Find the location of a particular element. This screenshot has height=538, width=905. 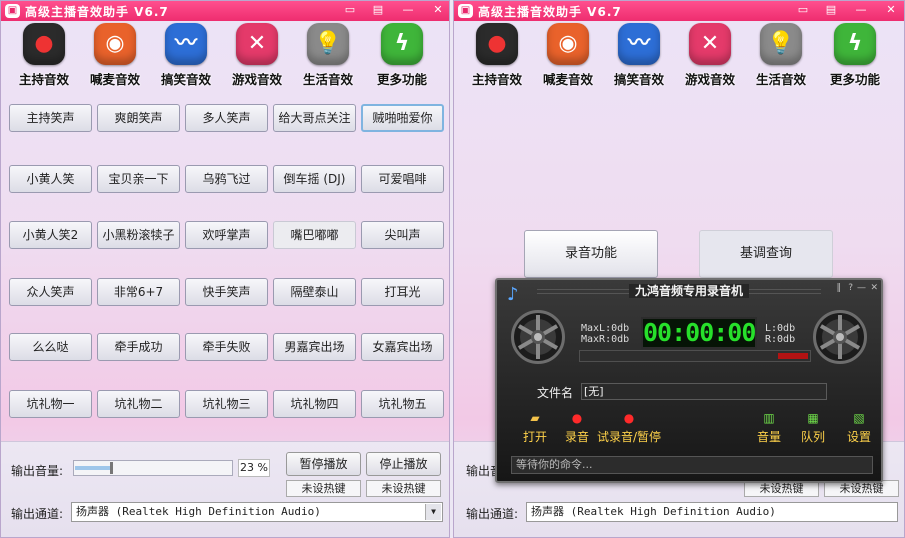

close-icon: ✕ is located at coordinates (874, 288).